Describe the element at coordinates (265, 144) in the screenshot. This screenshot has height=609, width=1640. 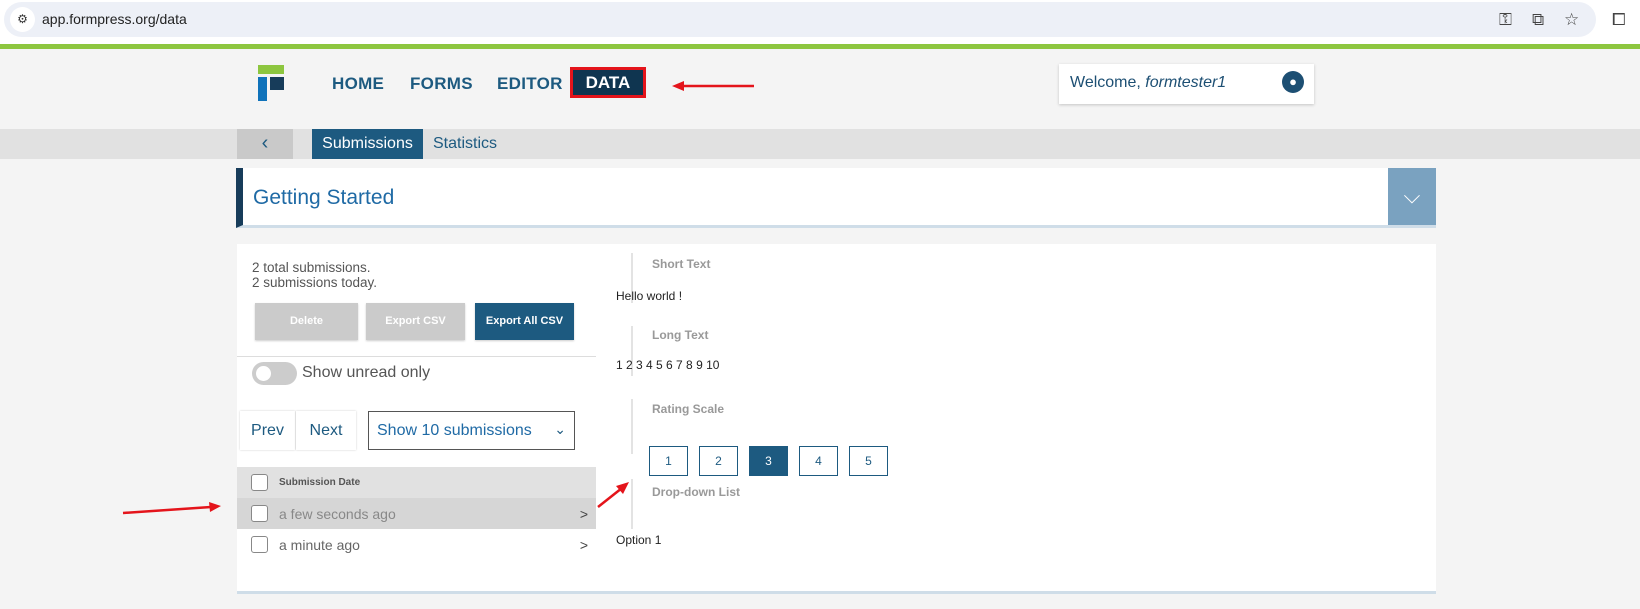
I see `back-button: ‹` at that location.